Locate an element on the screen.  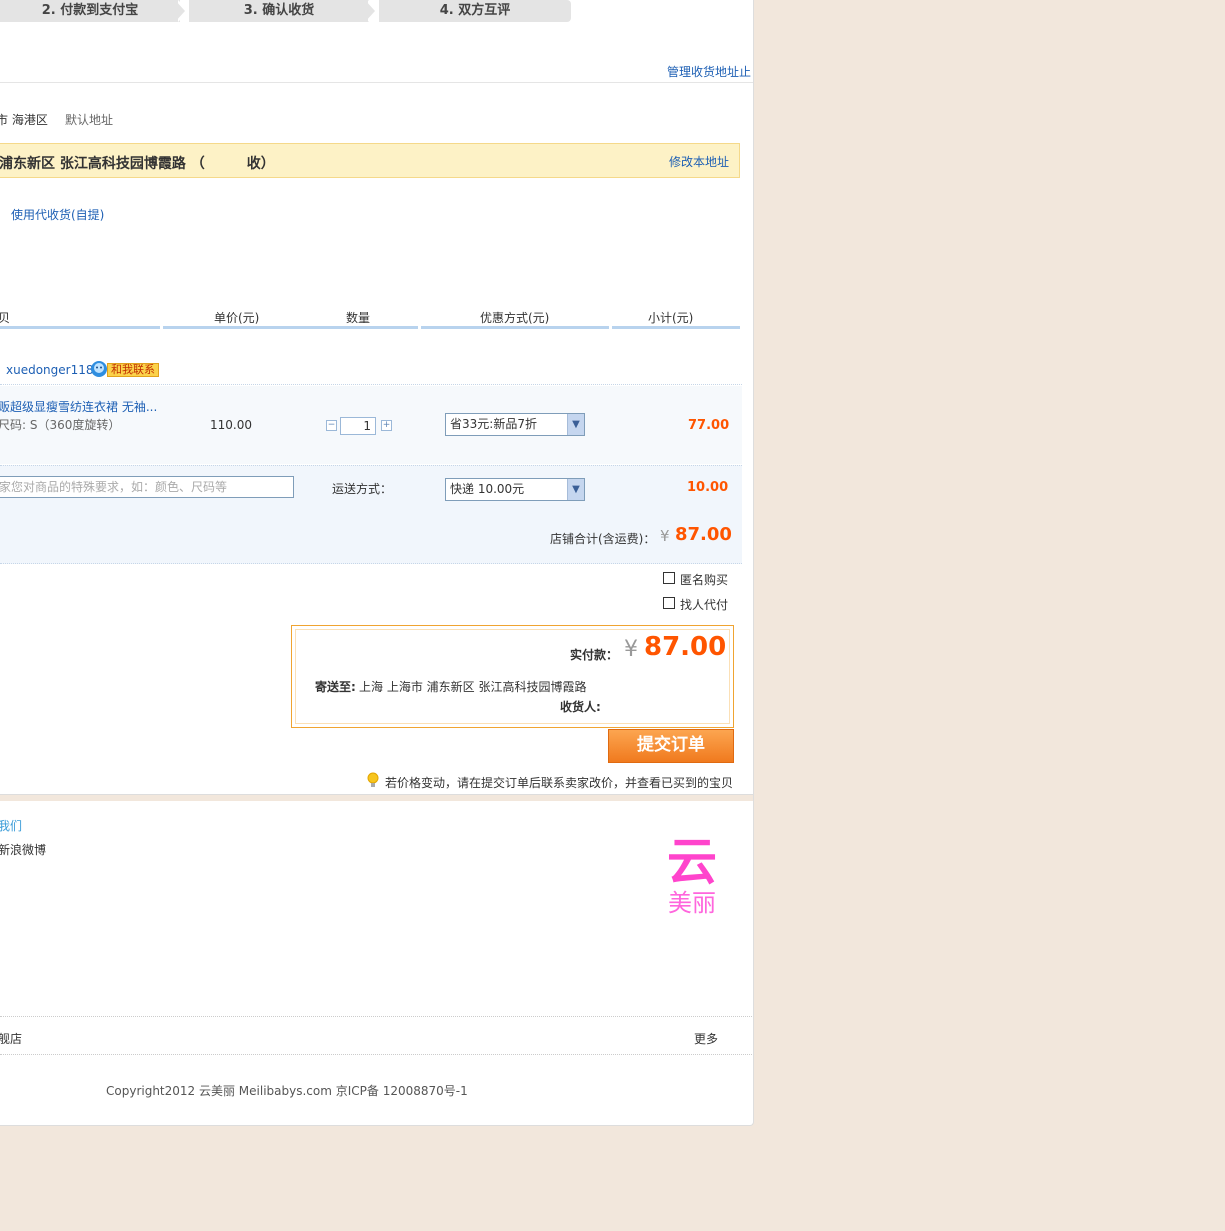
column-header-discount: 优惠方式(元) is located at coordinates (515, 318).